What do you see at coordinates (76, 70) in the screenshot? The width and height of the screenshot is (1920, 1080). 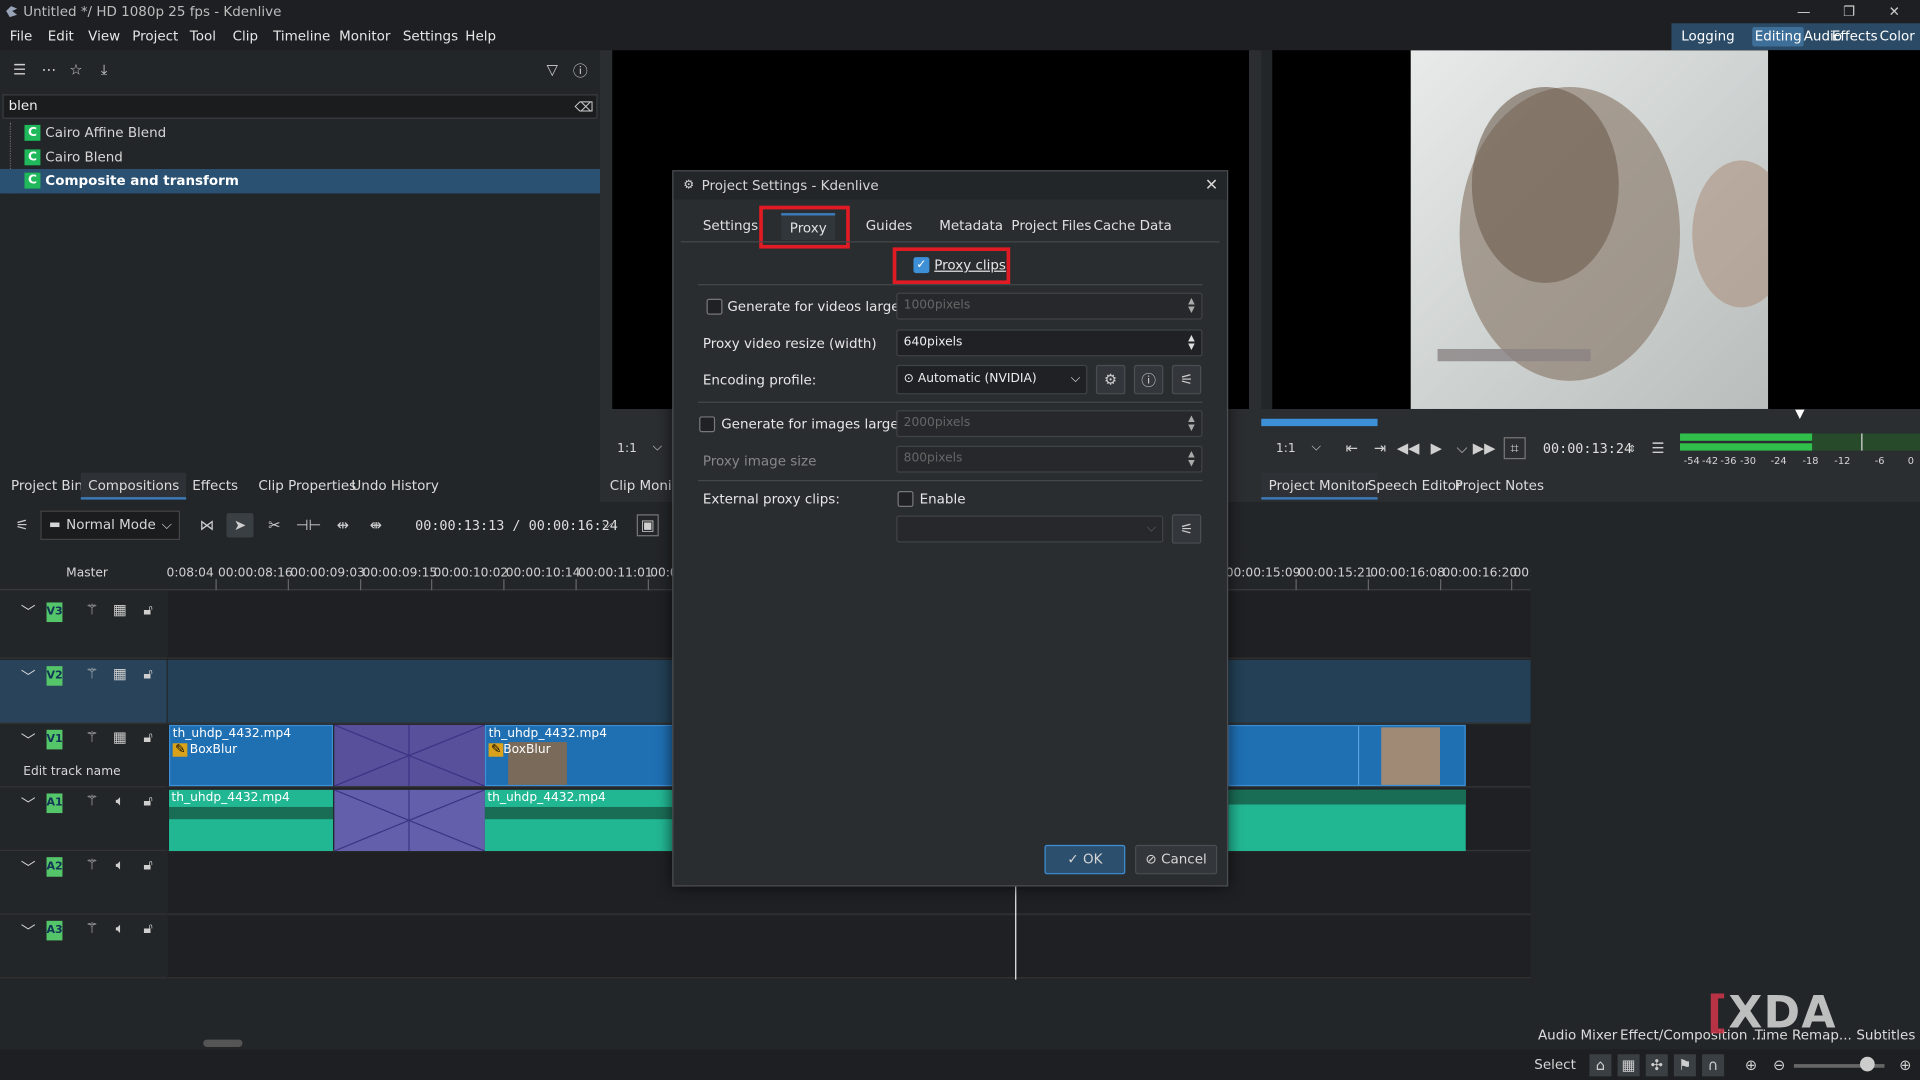 I see `favorite-star-icon: ☆` at bounding box center [76, 70].